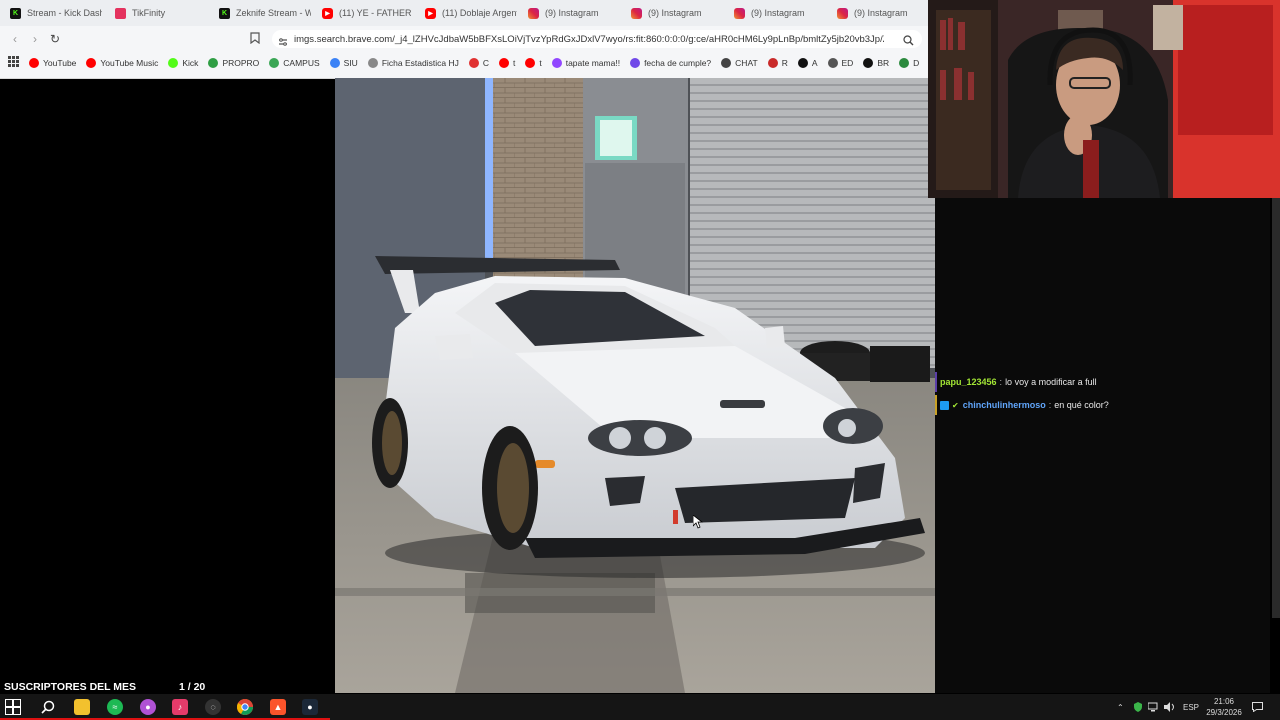 This screenshot has width=1280, height=720. I want to click on bookmark-item: CHAT, so click(739, 63).